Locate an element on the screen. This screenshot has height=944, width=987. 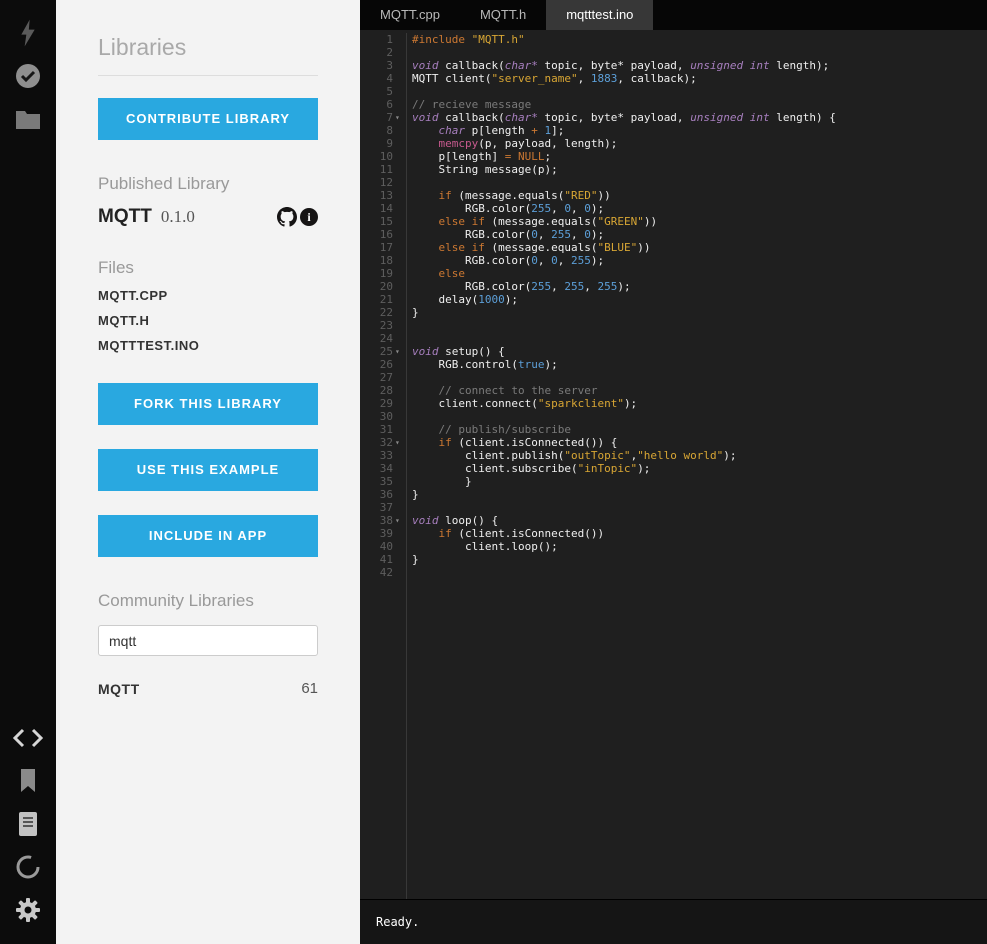
libraries-bookmark-icon is located at coordinates (28, 780).